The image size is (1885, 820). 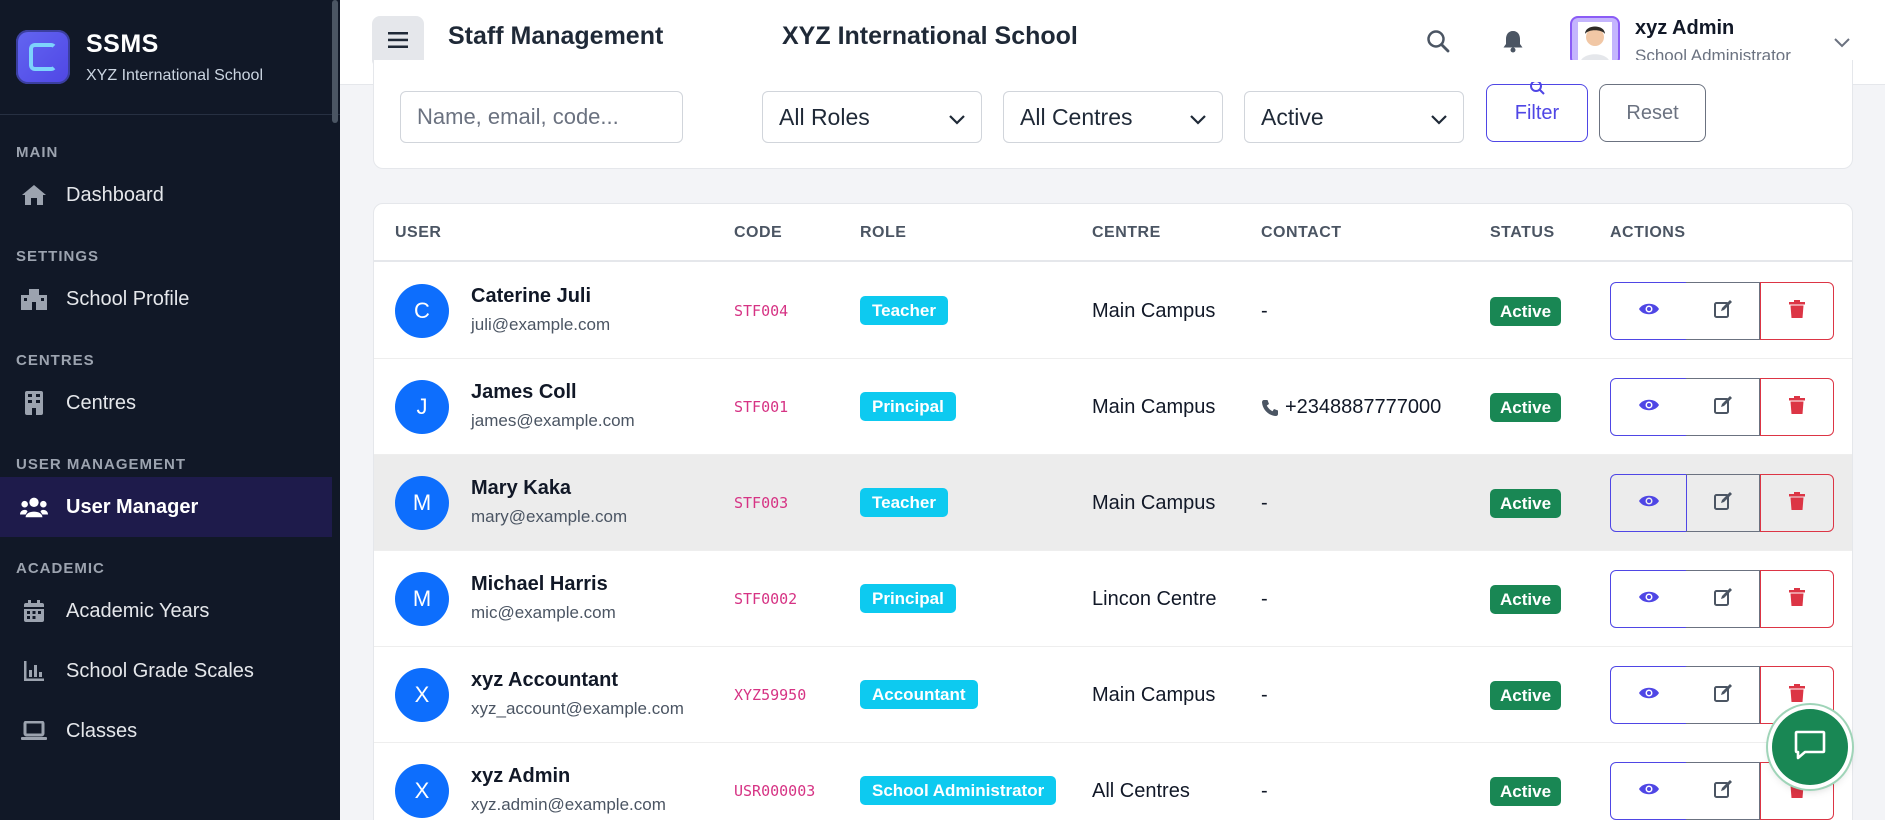 What do you see at coordinates (1595, 41) in the screenshot?
I see `avatar` at bounding box center [1595, 41].